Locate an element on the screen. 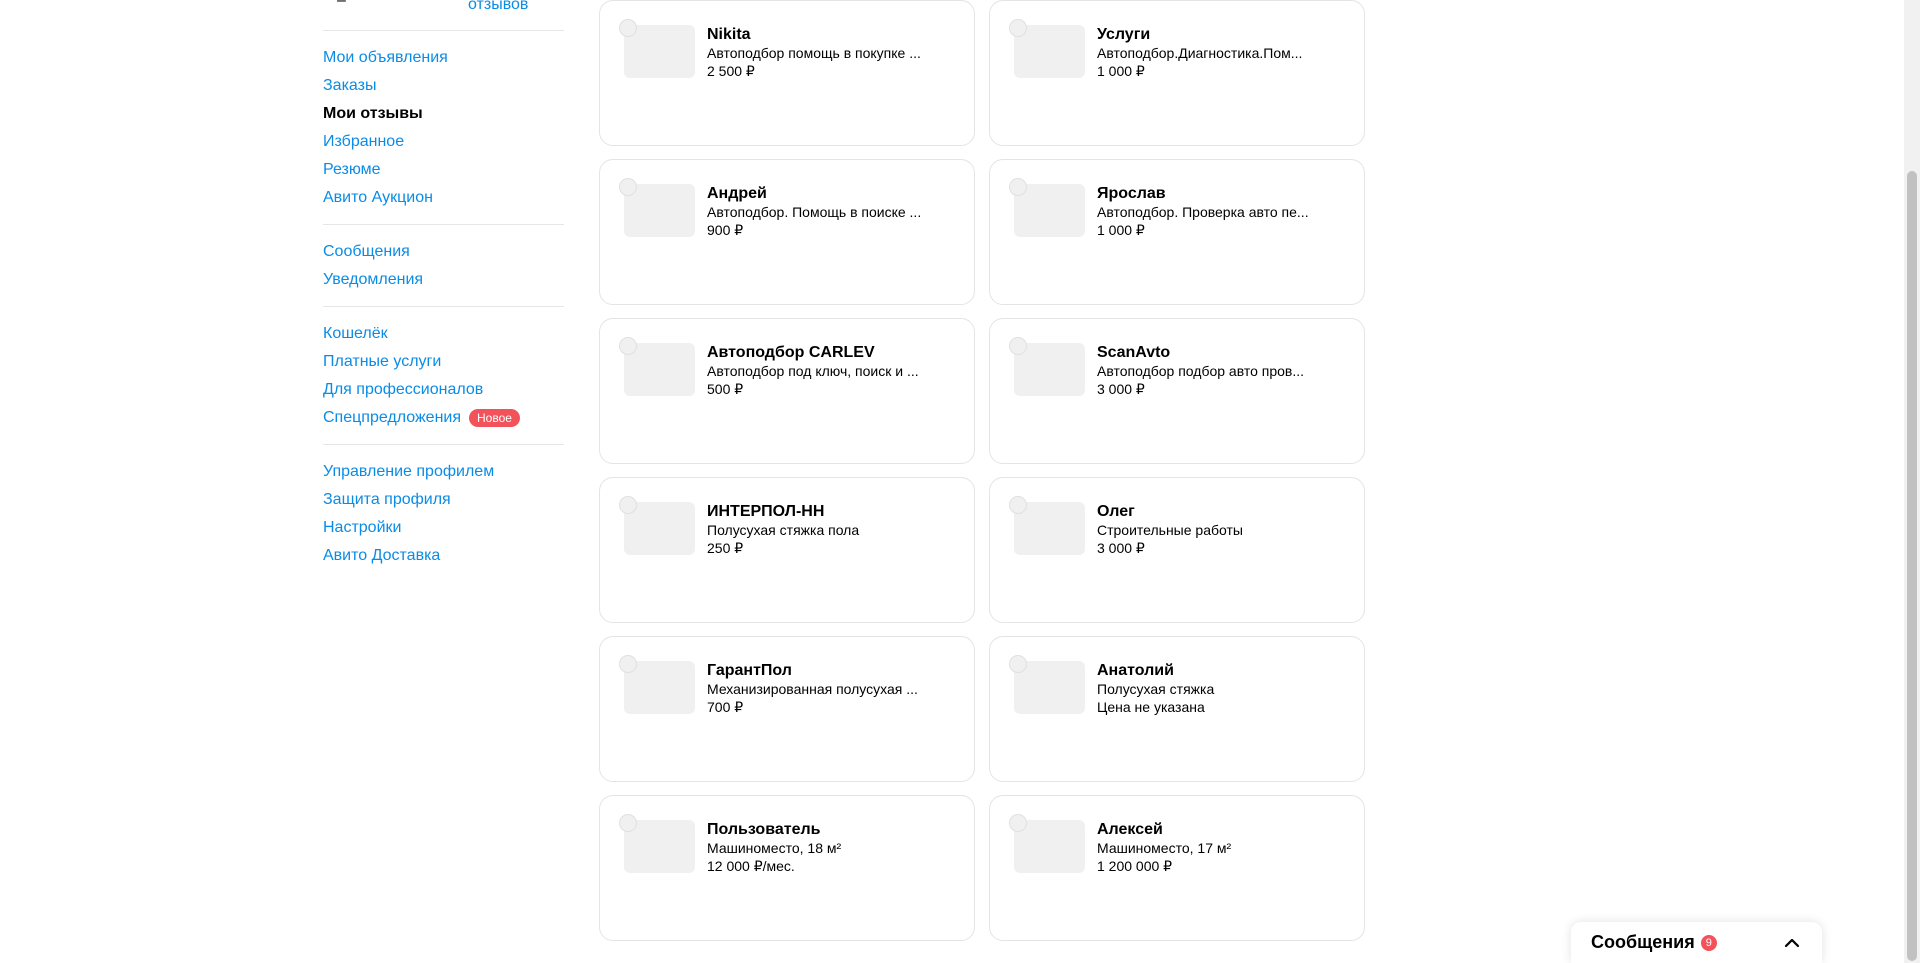  sidebar-item-label: Авито Доставка is located at coordinates (382, 555).